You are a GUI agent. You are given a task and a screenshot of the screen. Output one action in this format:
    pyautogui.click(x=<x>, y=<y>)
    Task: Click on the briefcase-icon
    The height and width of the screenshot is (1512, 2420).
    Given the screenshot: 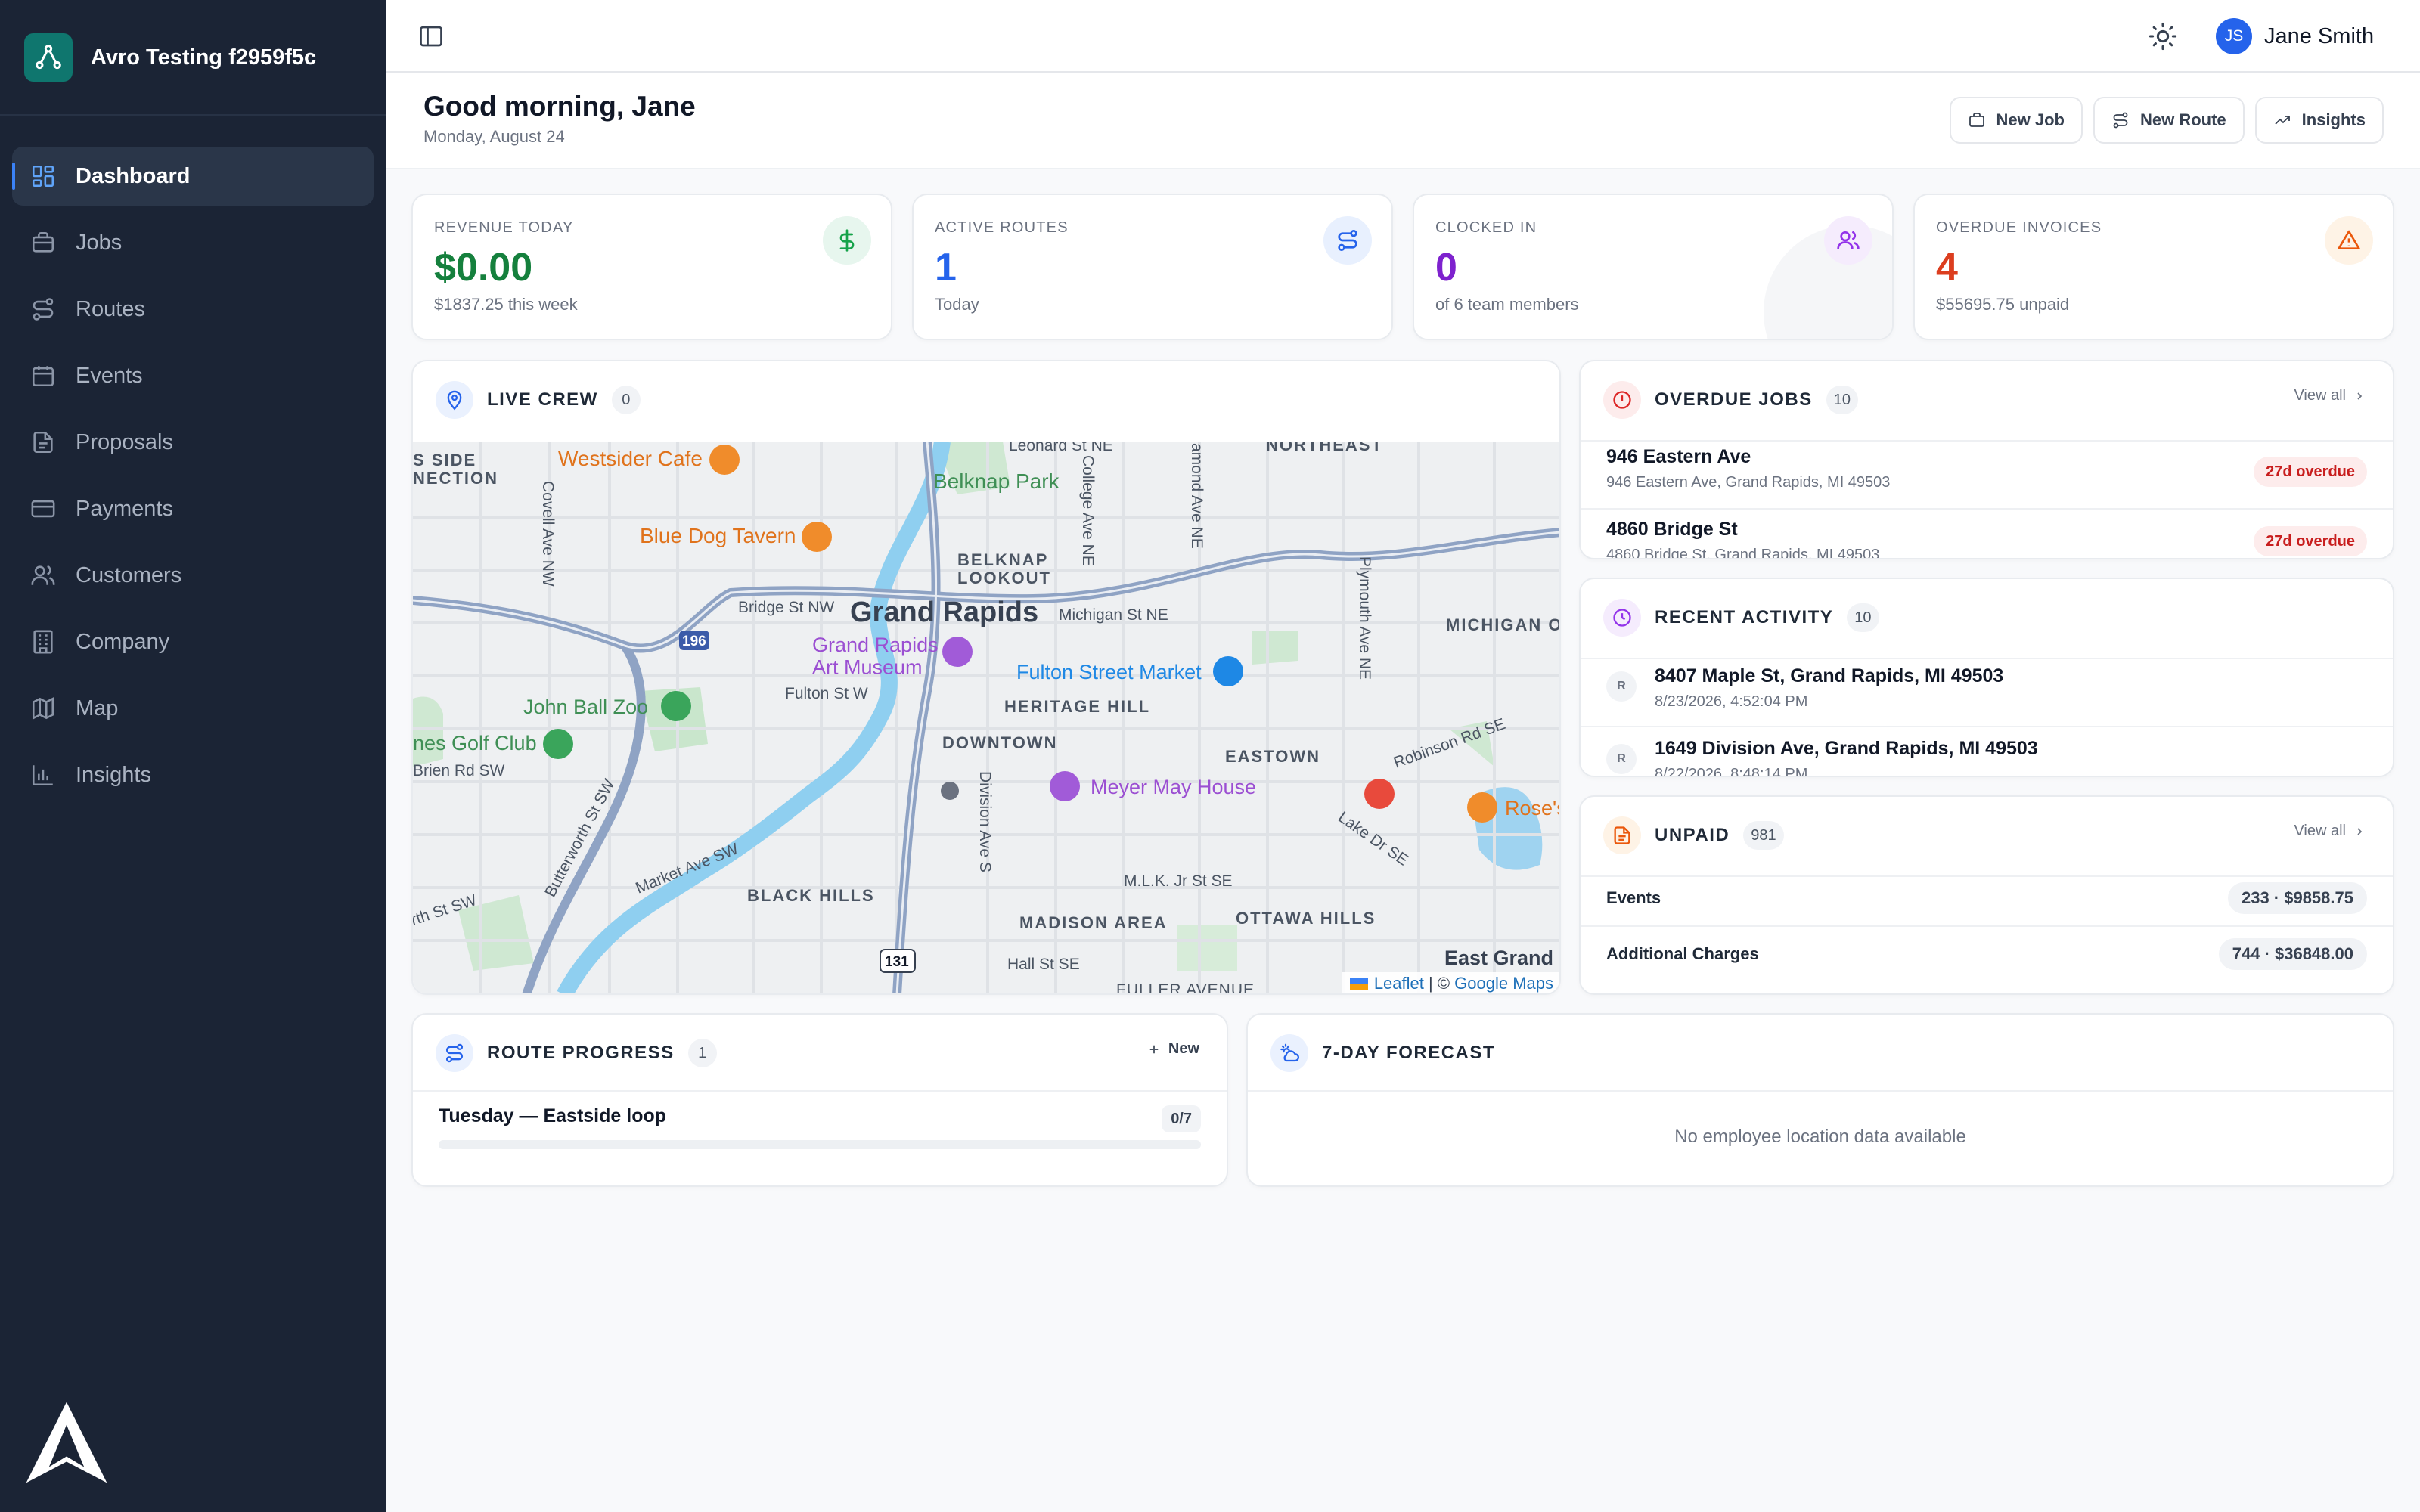 What is the action you would take?
    pyautogui.click(x=43, y=242)
    